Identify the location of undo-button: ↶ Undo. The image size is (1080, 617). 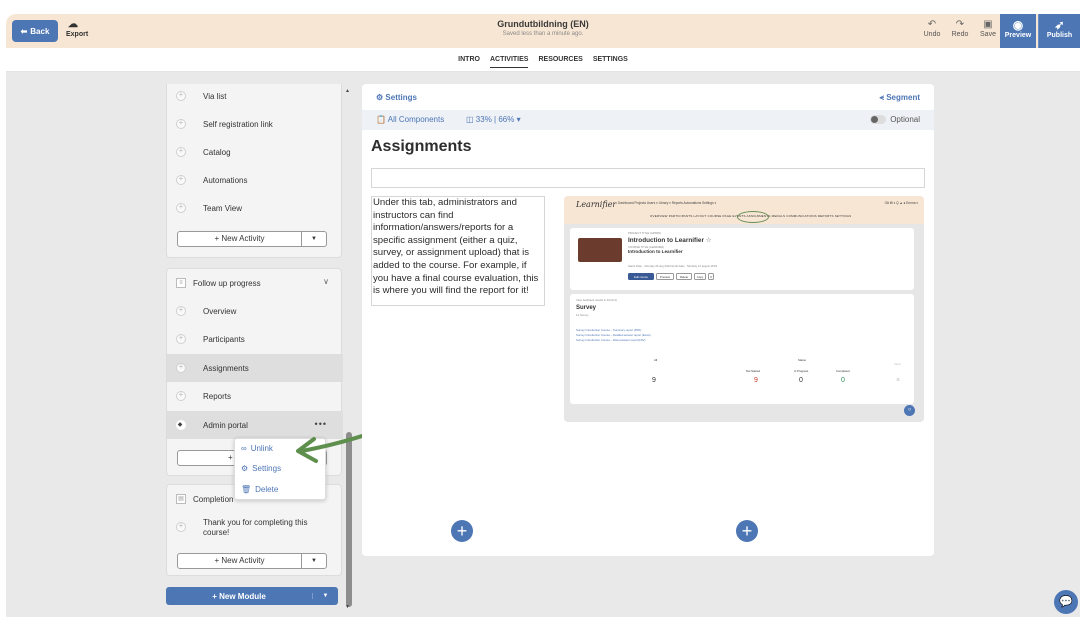
(932, 28).